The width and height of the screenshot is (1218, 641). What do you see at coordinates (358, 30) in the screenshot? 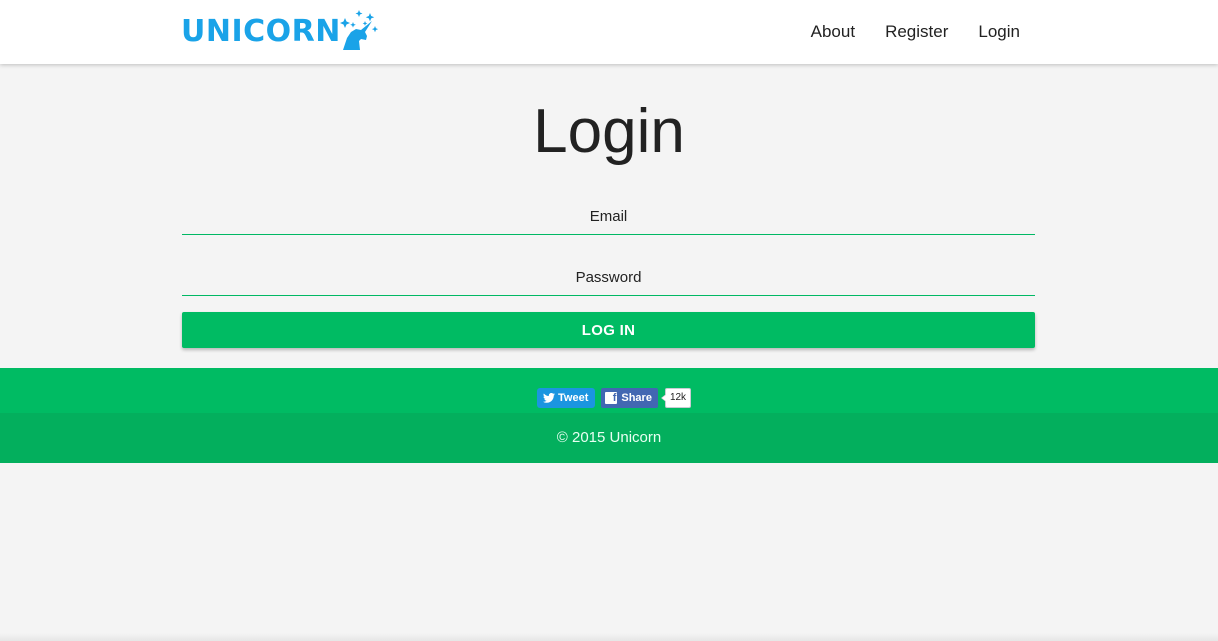
I see `unicorn-logo-icon` at bounding box center [358, 30].